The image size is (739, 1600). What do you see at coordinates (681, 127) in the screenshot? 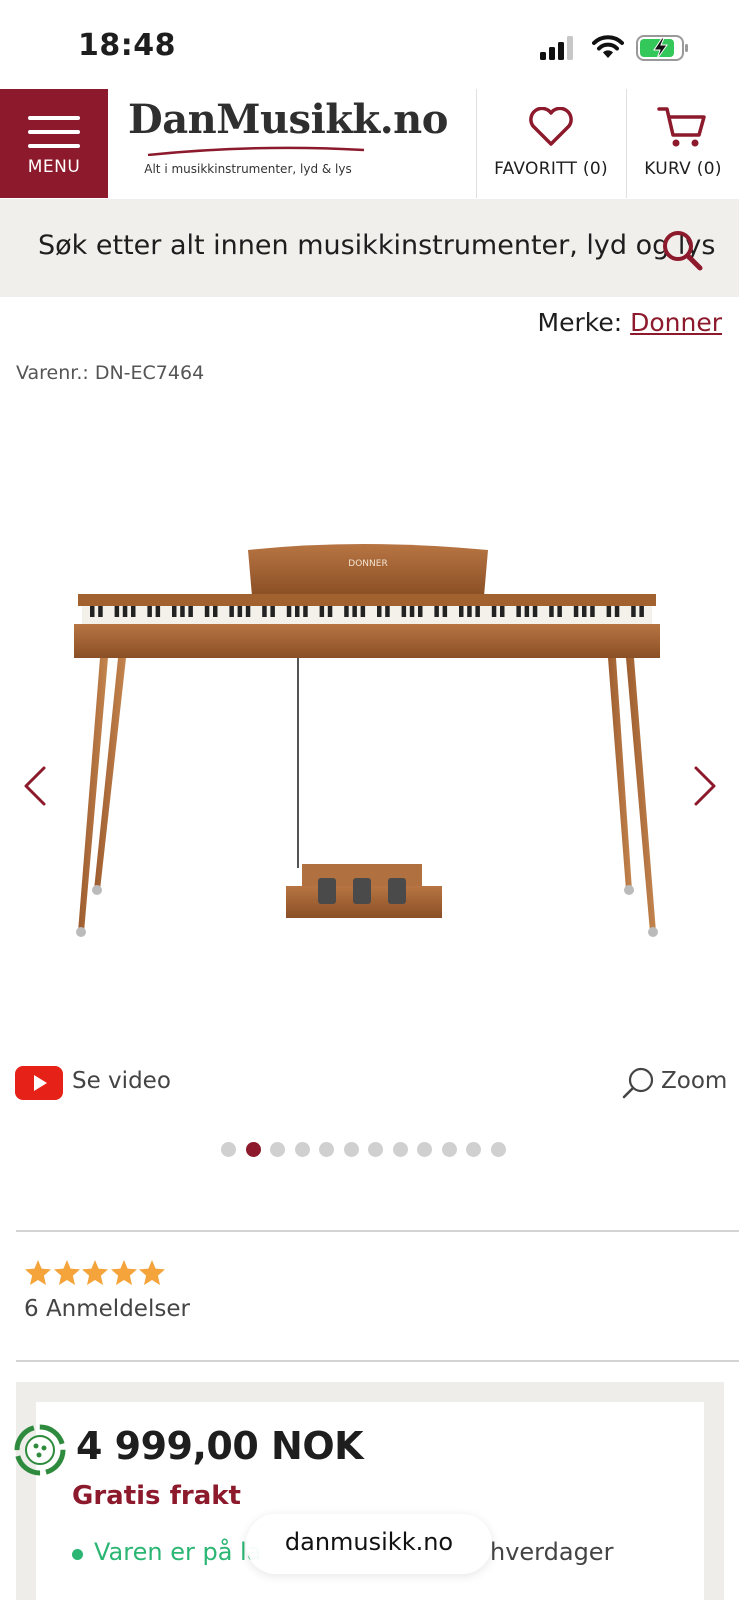
I see `cart-icon` at bounding box center [681, 127].